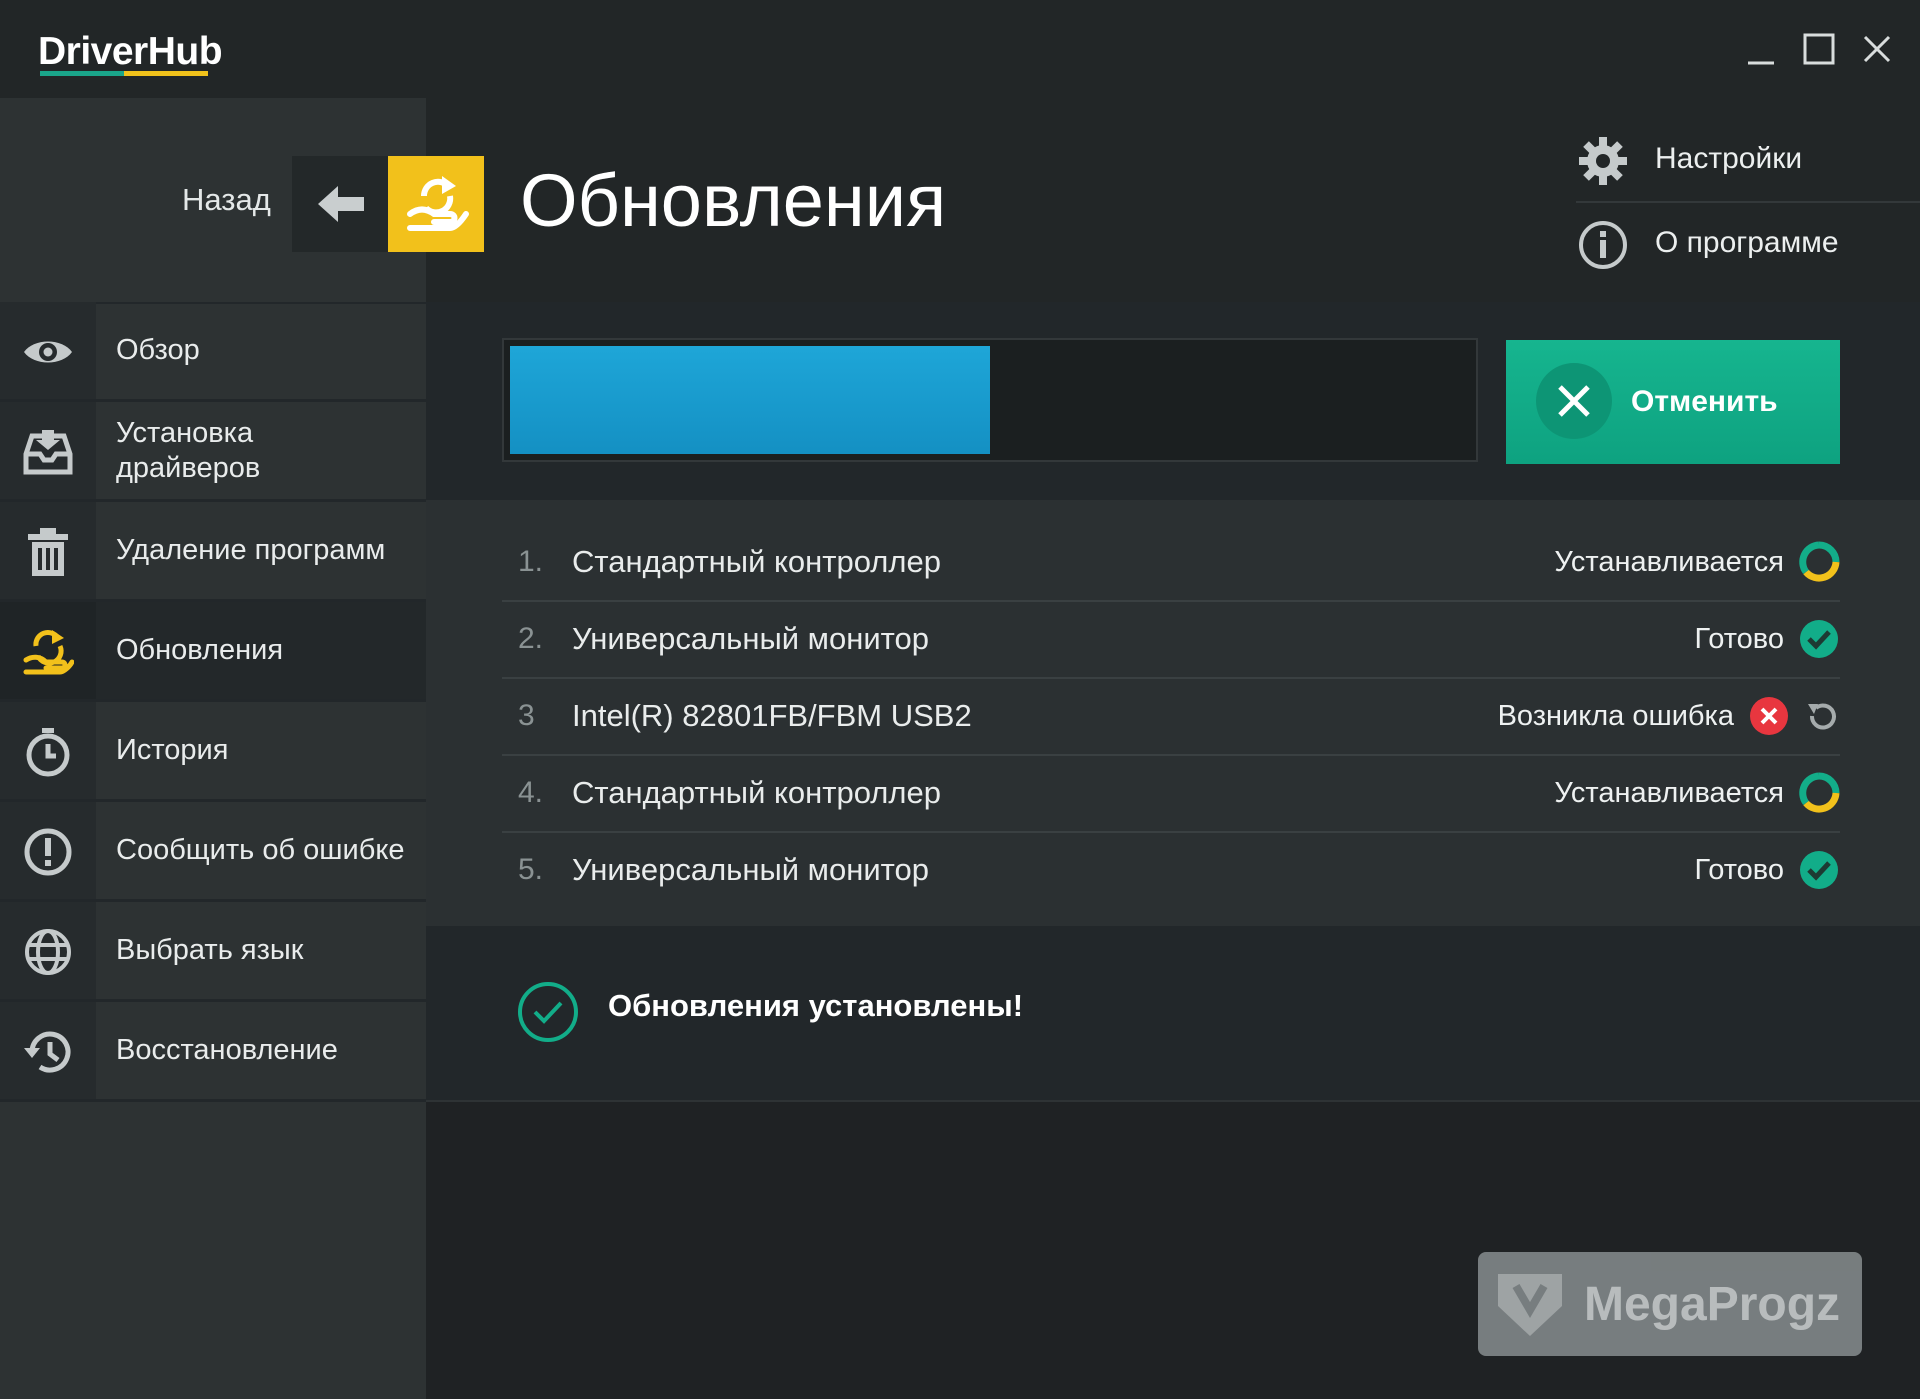 Image resolution: width=1920 pixels, height=1399 pixels. Describe the element at coordinates (733, 200) in the screenshot. I see `page-title: Обновления` at that location.